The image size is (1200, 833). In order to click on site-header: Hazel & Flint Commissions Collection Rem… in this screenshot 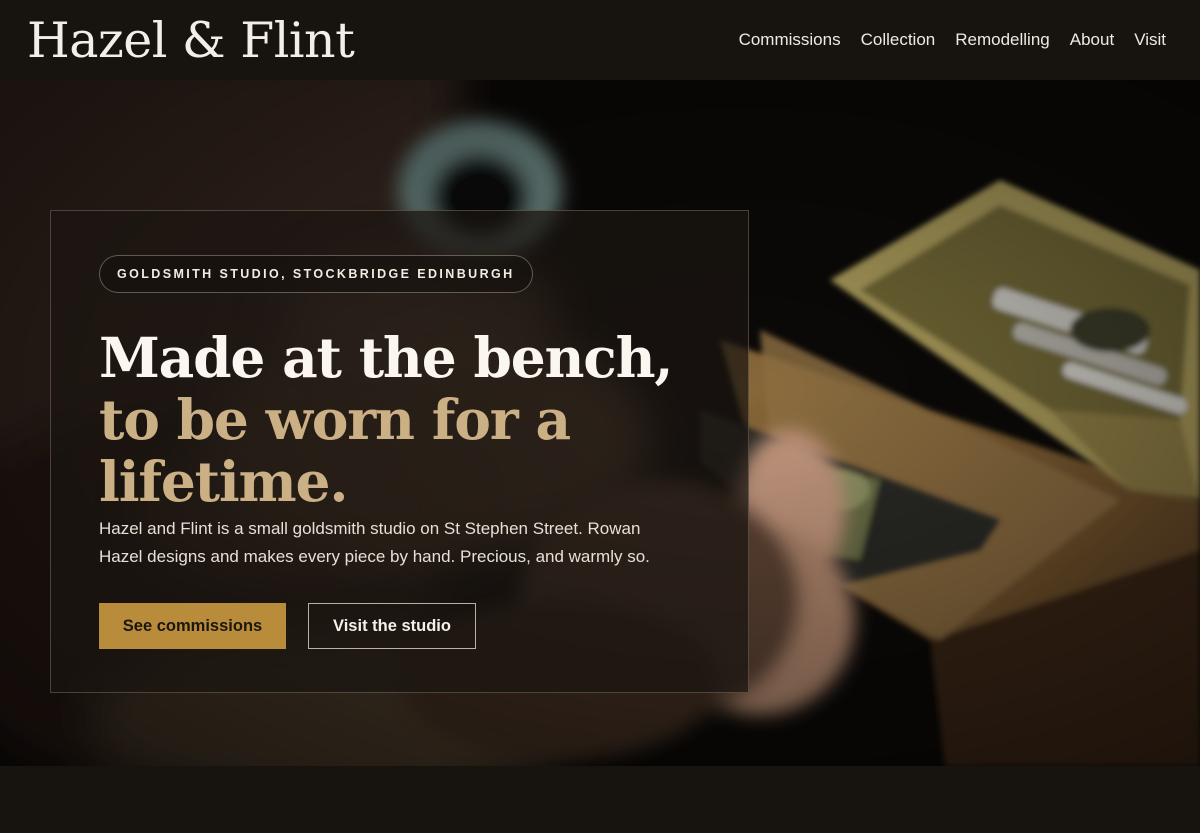, I will do `click(600, 40)`.